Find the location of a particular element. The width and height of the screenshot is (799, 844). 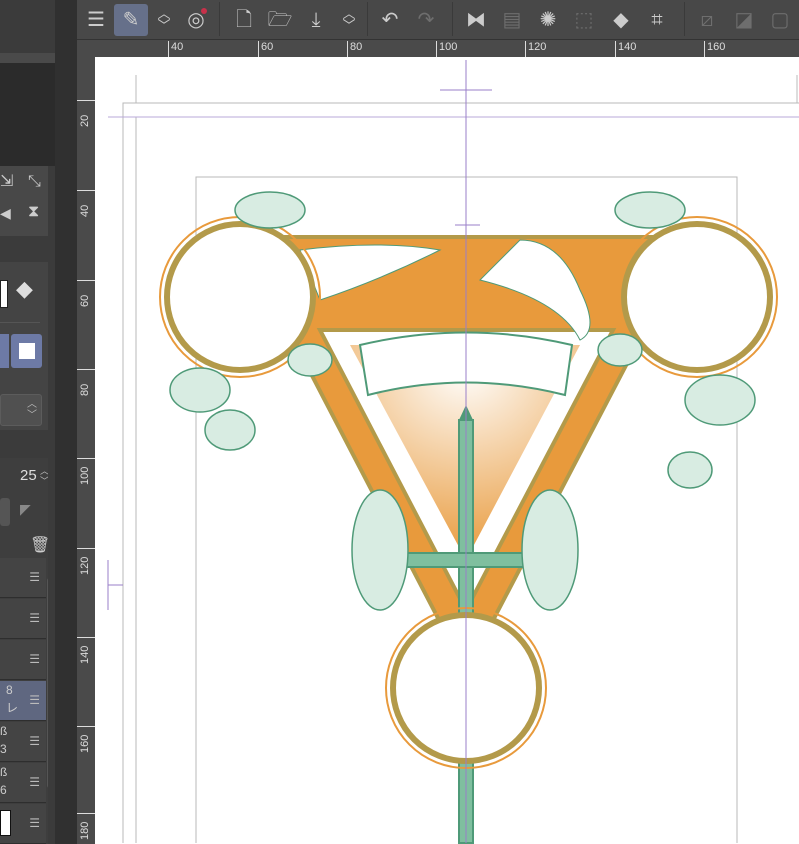

open-icon: 🗁 is located at coordinates (280, 20).